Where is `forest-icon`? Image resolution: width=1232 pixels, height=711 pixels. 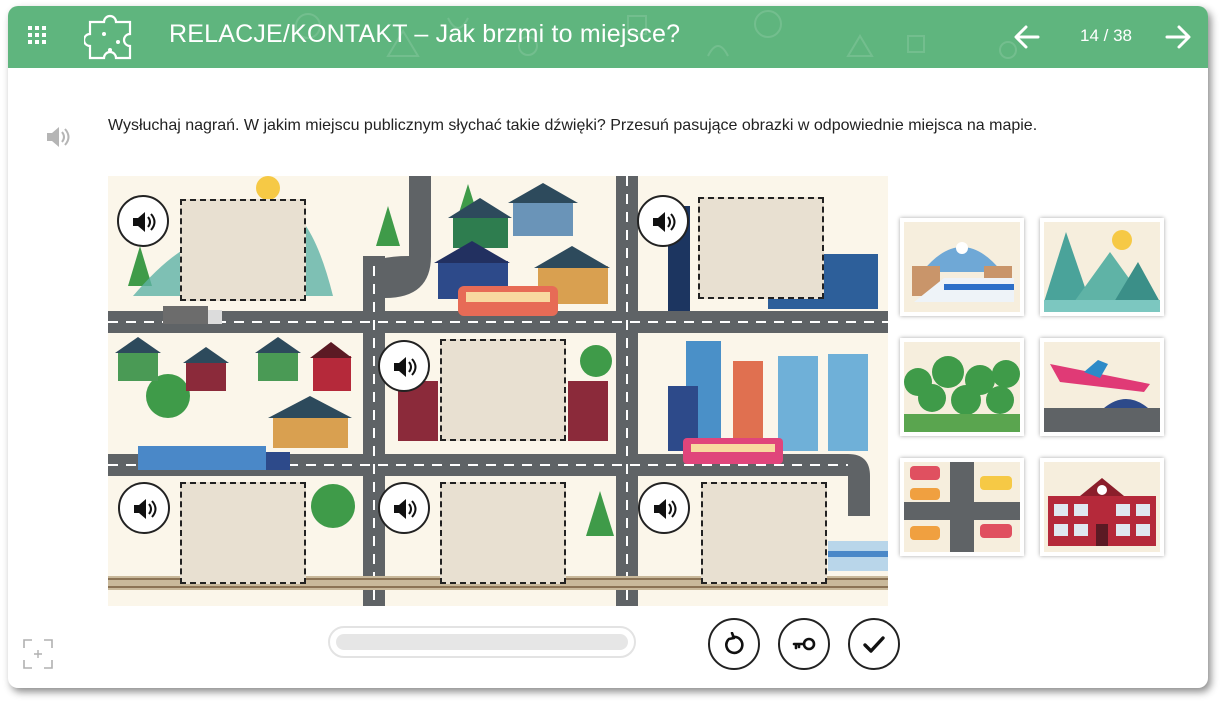 forest-icon is located at coordinates (962, 387).